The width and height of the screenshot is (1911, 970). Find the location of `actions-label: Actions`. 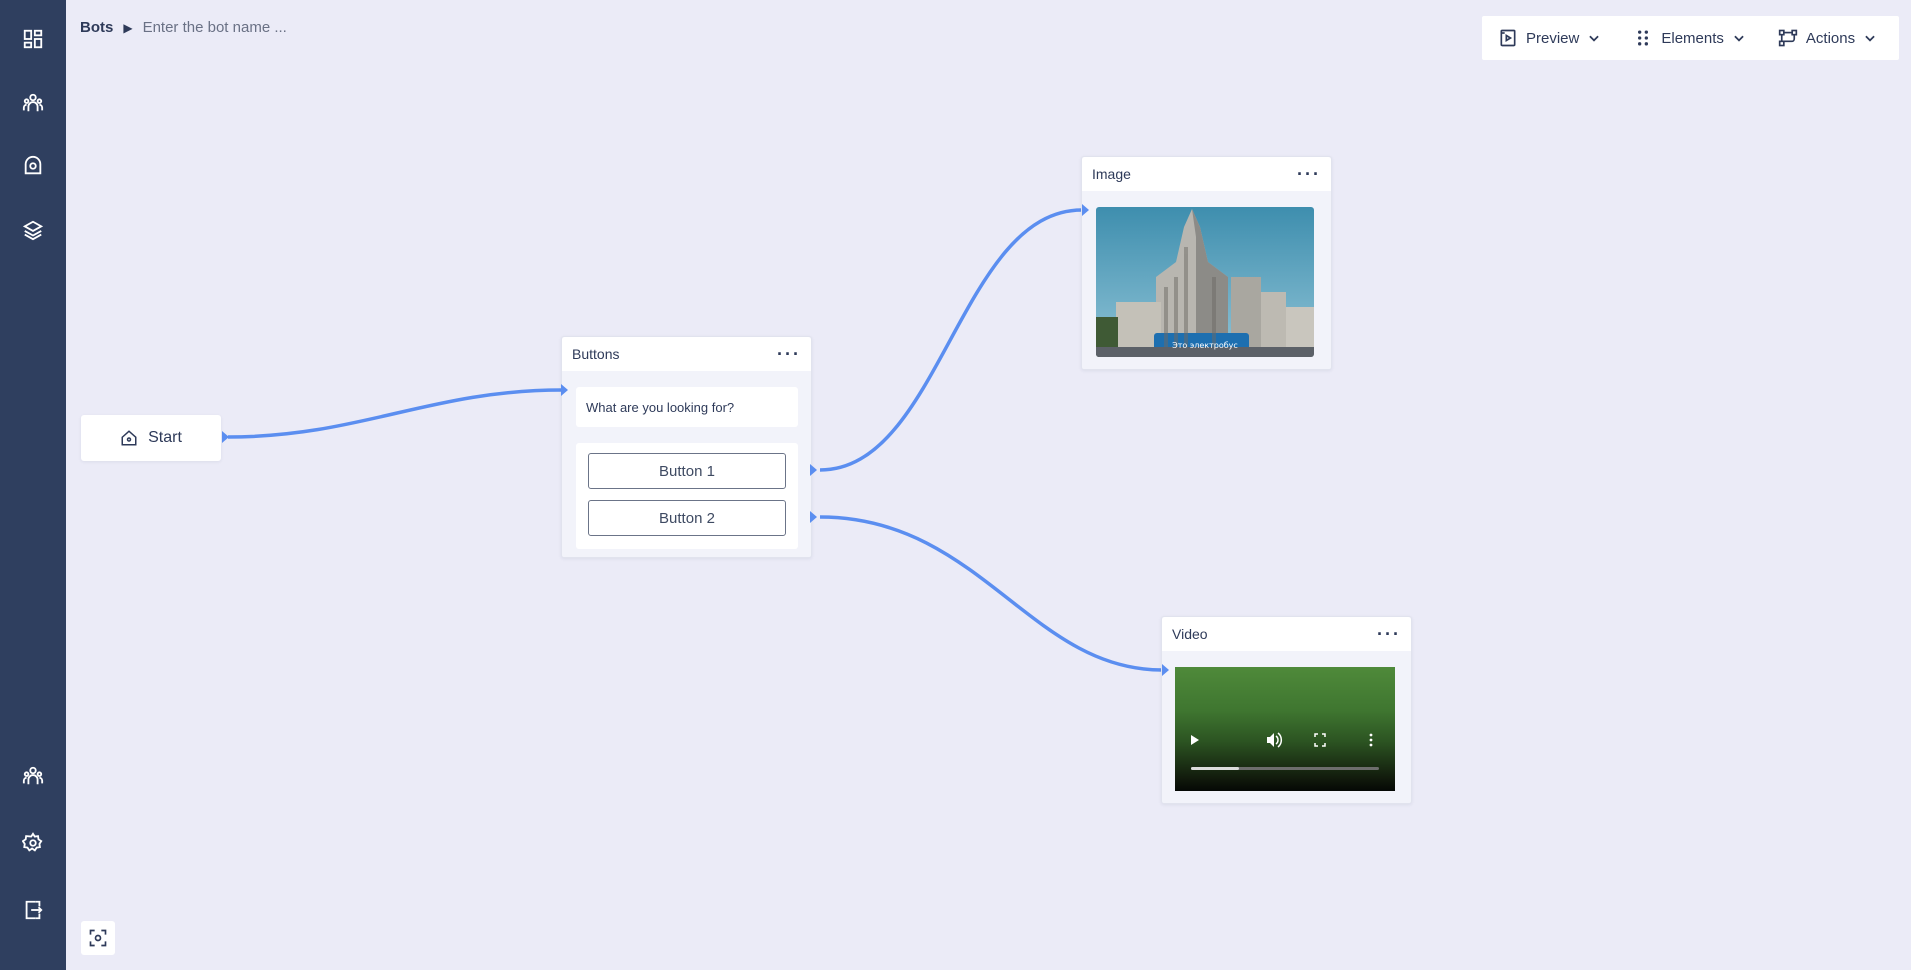

actions-label: Actions is located at coordinates (1830, 38).